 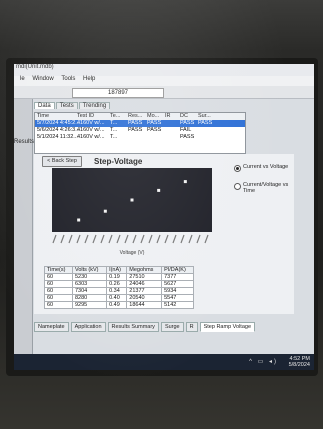 What do you see at coordinates (44, 105) in the screenshot?
I see `tab-data: Data` at bounding box center [44, 105].